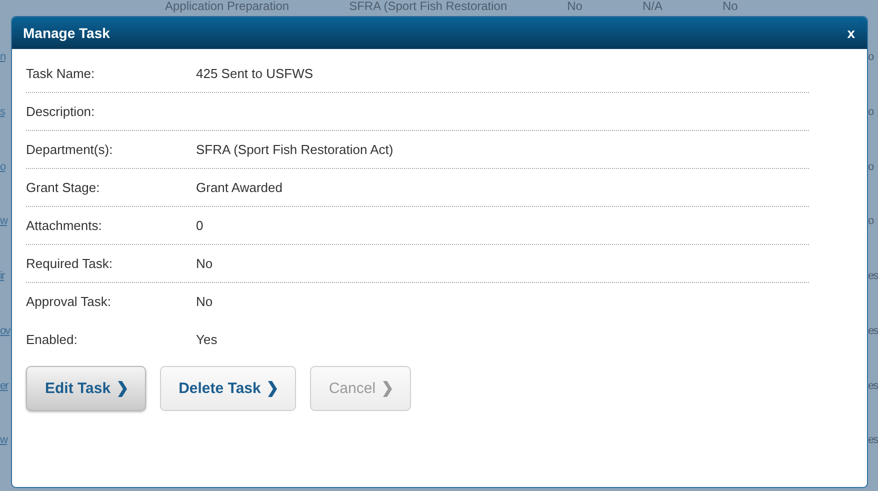  I want to click on field-label: Enabled:, so click(52, 339).